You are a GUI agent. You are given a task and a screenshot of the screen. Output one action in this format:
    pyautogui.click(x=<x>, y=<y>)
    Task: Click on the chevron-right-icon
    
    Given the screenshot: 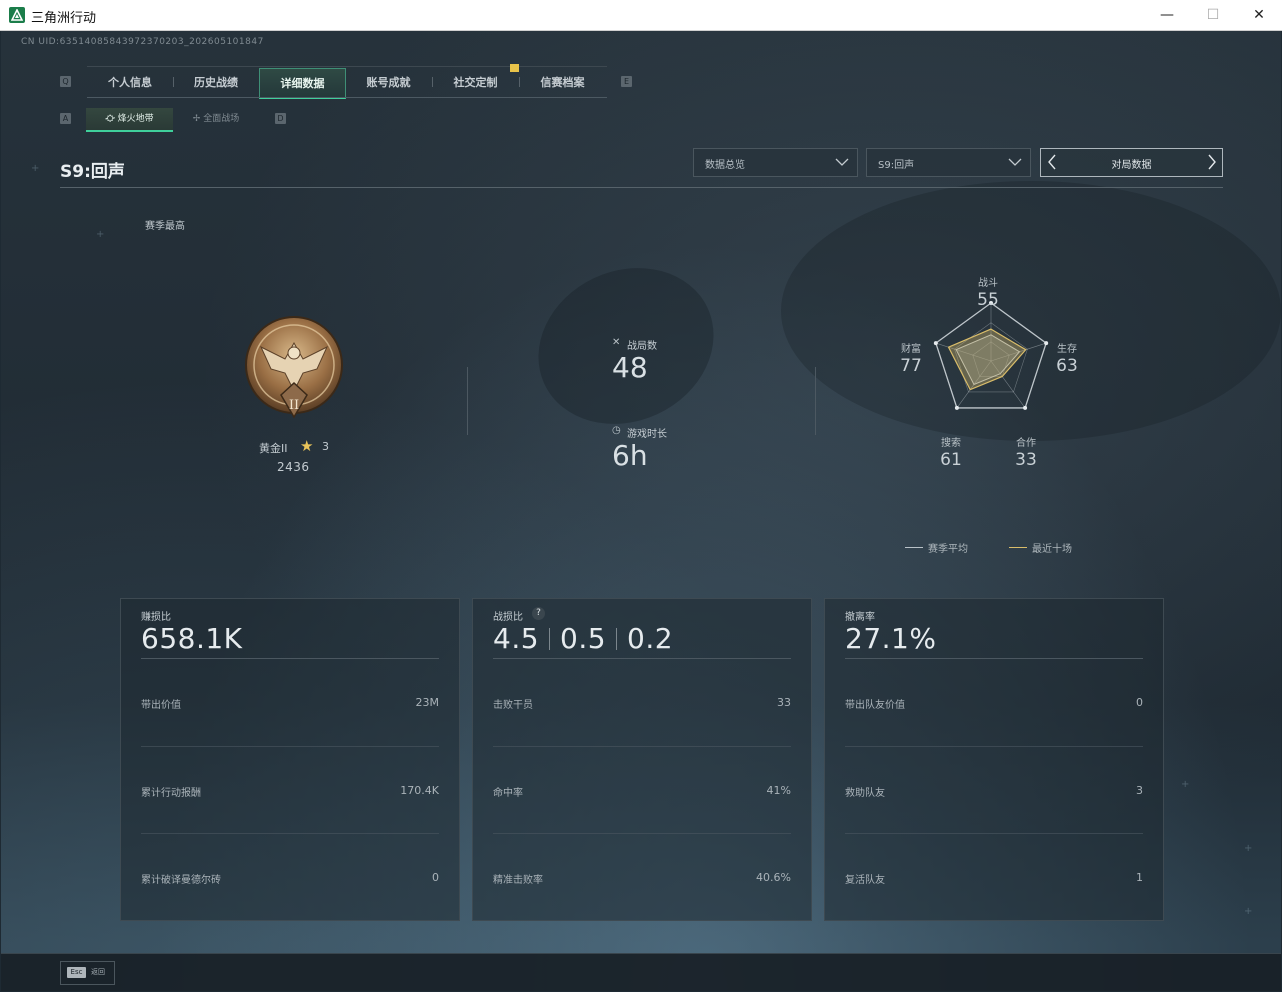 What is the action you would take?
    pyautogui.click(x=1212, y=162)
    